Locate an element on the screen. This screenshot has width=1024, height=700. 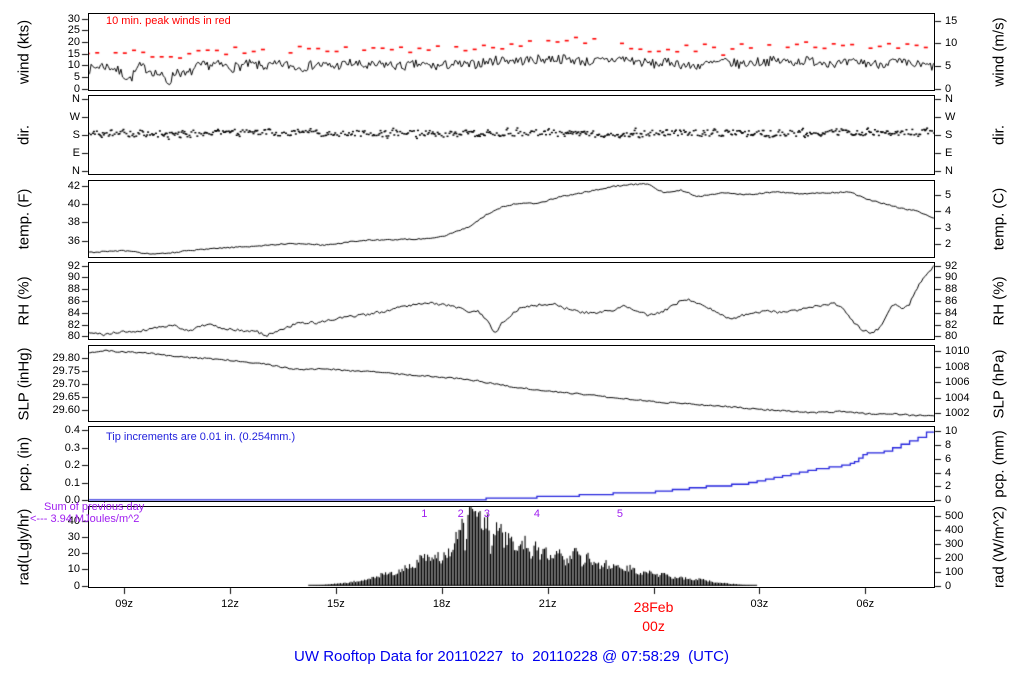
rh-ytick-left: 92 is located at coordinates (73, 265).